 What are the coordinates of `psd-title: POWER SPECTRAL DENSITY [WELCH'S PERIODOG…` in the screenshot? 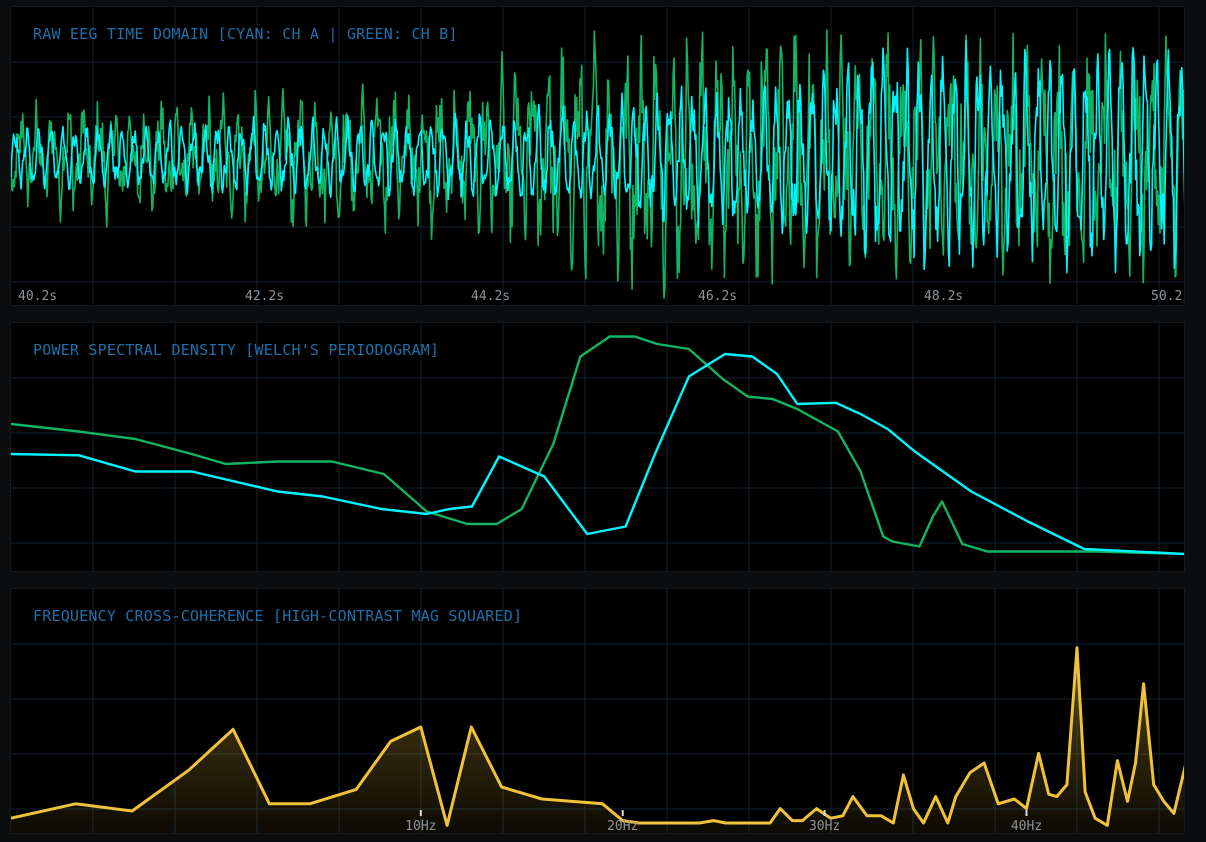 It's located at (236, 350).